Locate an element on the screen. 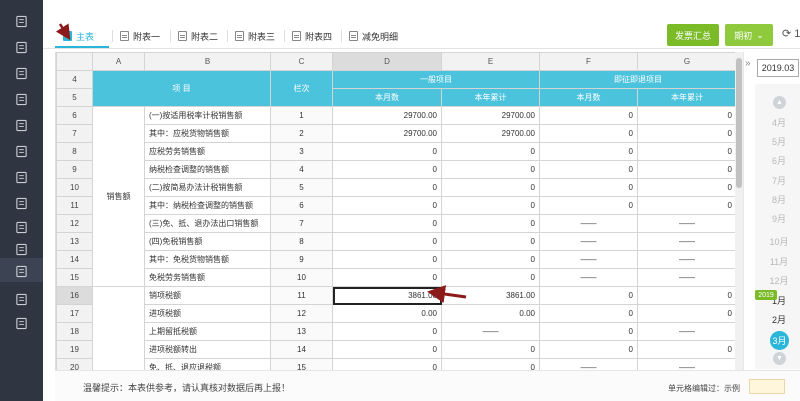 The height and width of the screenshot is (401, 800). column-letter: C is located at coordinates (301, 61).